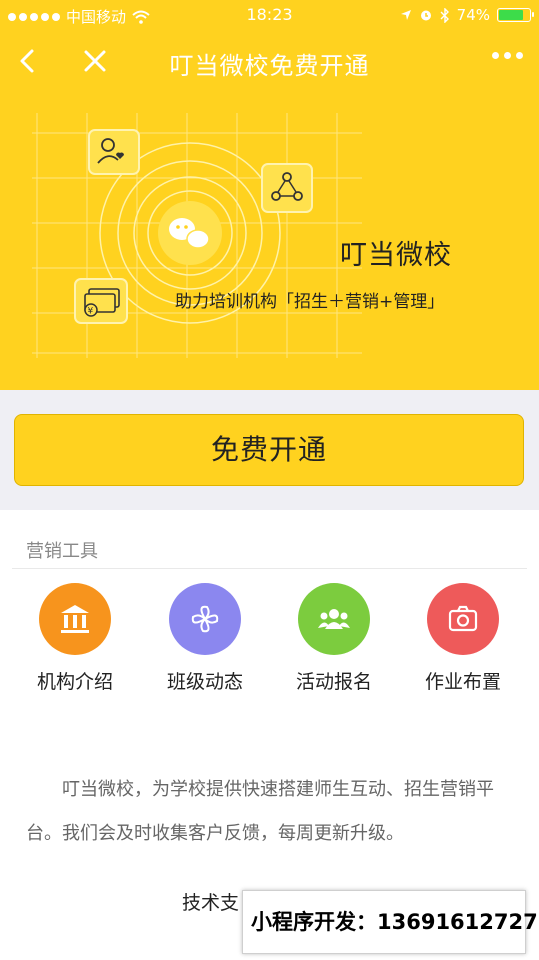  What do you see at coordinates (463, 619) in the screenshot?
I see `camera-icon` at bounding box center [463, 619].